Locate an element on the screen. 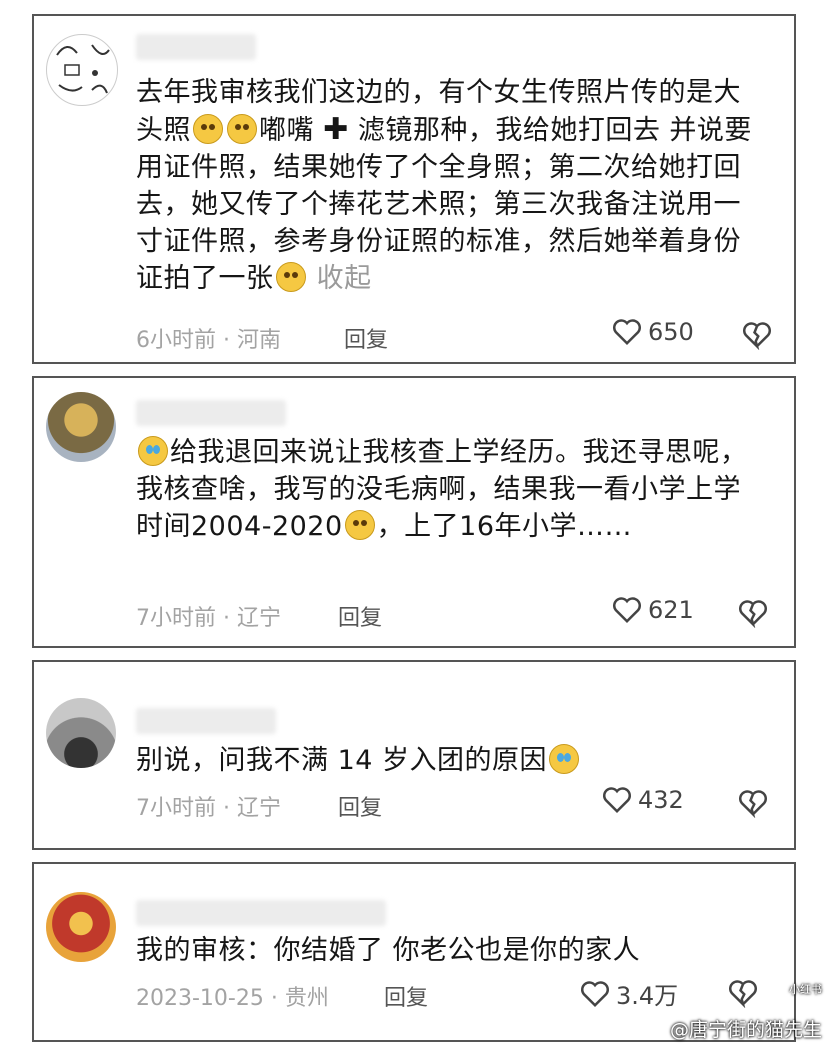  comment-text: 别说，问我不满 14 岁入团的原因 is located at coordinates (450, 760).